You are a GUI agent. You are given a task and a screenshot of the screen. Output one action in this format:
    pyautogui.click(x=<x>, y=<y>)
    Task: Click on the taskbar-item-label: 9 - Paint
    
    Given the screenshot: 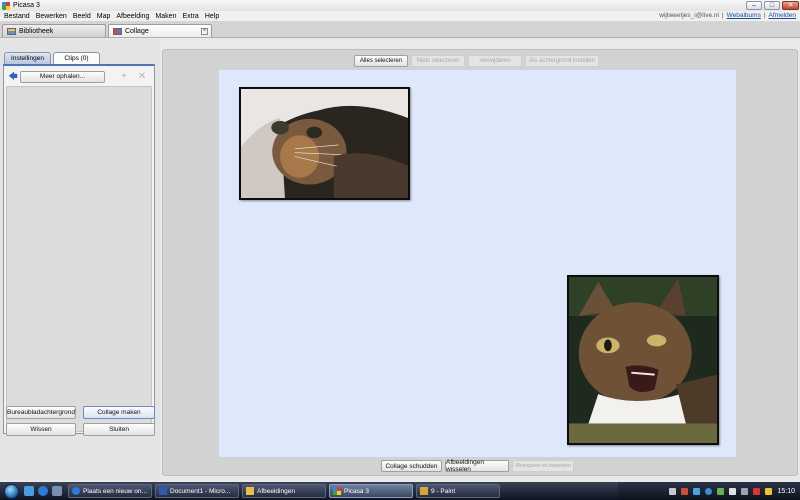 What is the action you would take?
    pyautogui.click(x=443, y=491)
    